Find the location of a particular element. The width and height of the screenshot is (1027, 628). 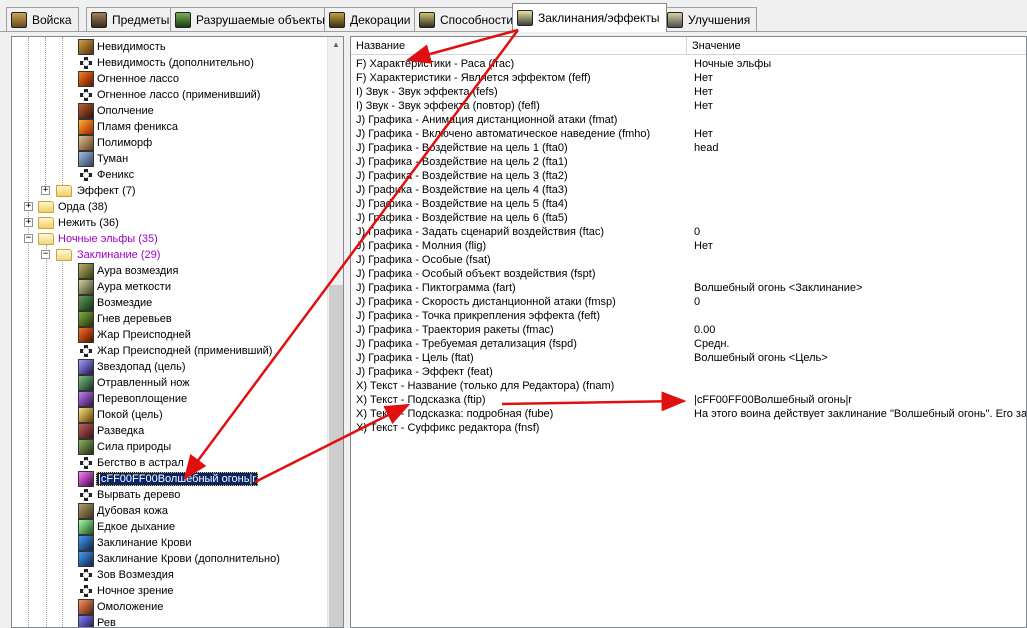

scroll-up-icon: ▲ is located at coordinates (335, 45).